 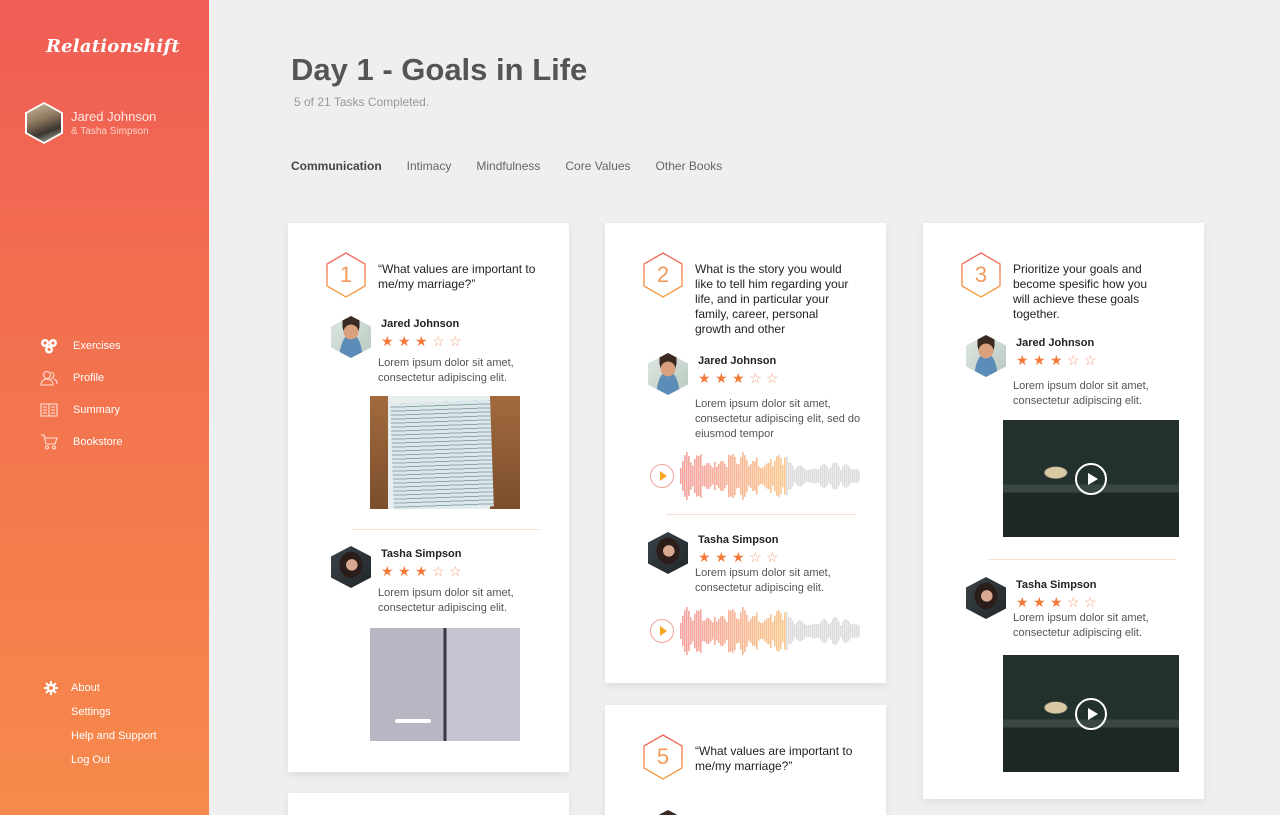 What do you see at coordinates (429, 166) in the screenshot?
I see `tab-intimacy: Intimacy` at bounding box center [429, 166].